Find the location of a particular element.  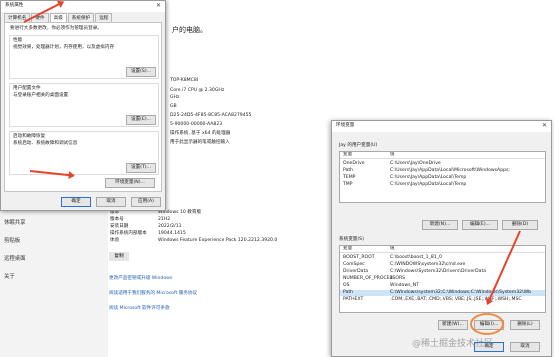

win-value-install-date: 2022/2/11 is located at coordinates (170, 226).